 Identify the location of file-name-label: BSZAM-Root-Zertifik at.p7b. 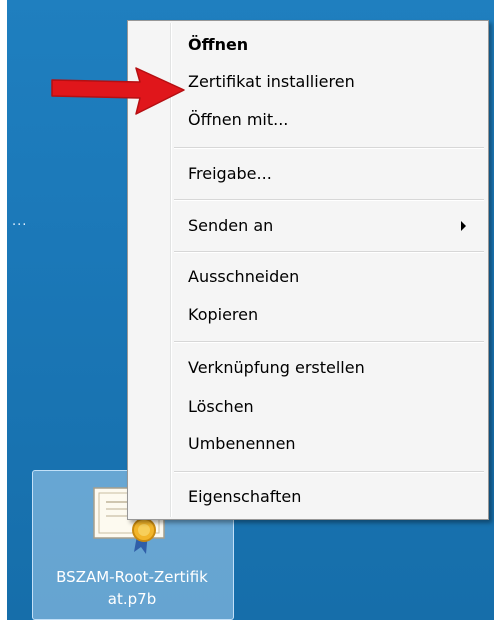
(132, 588).